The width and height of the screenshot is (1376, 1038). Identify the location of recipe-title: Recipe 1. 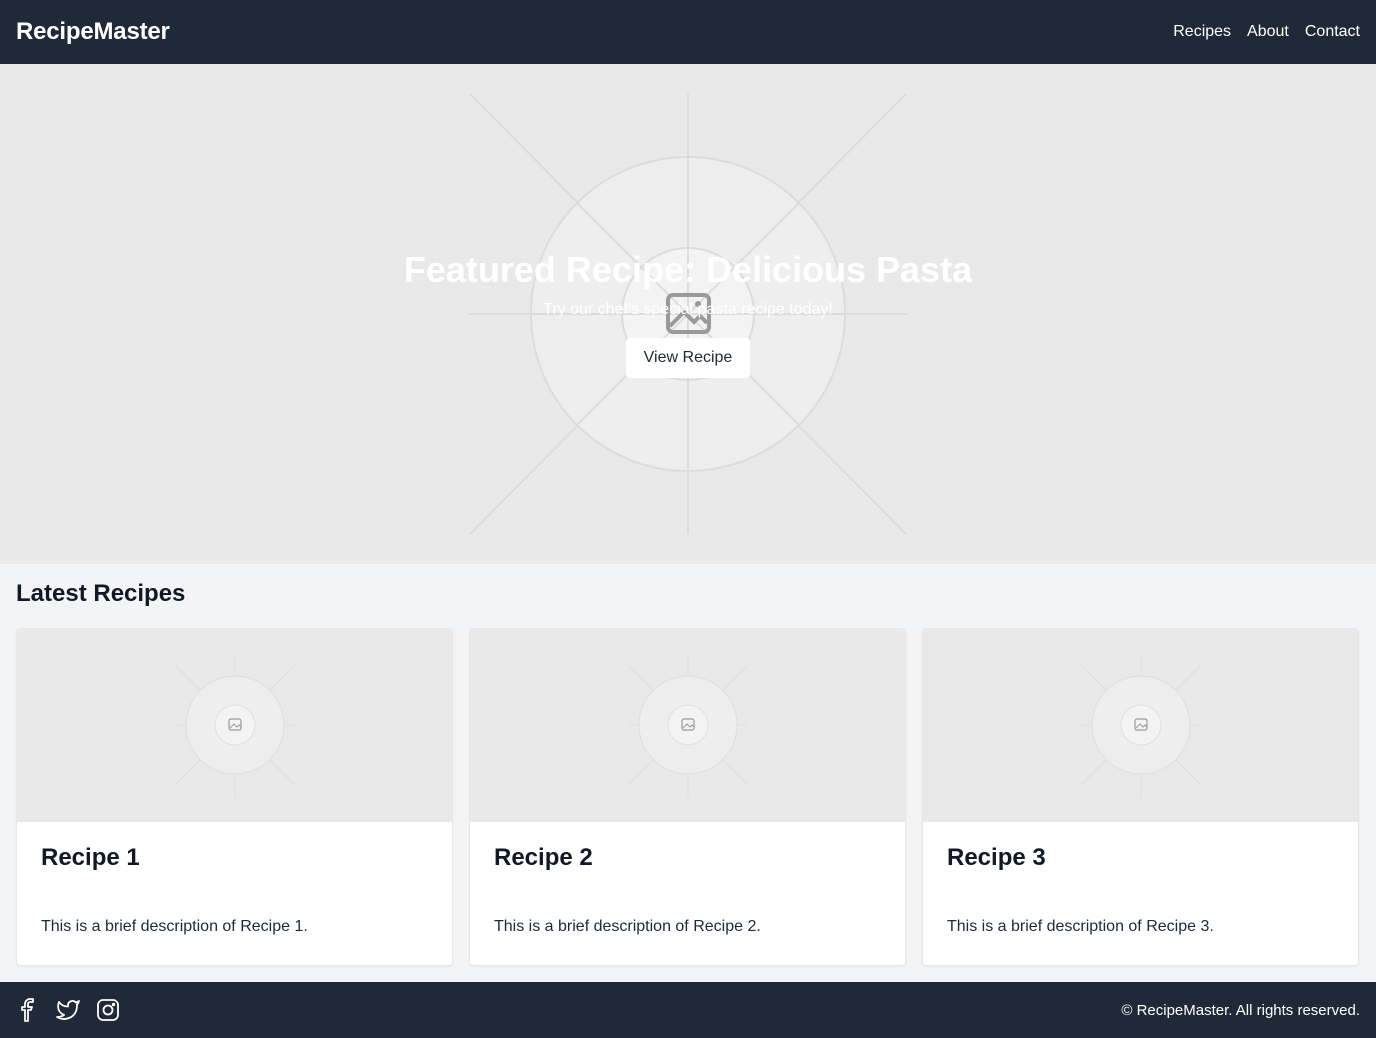
(90, 857).